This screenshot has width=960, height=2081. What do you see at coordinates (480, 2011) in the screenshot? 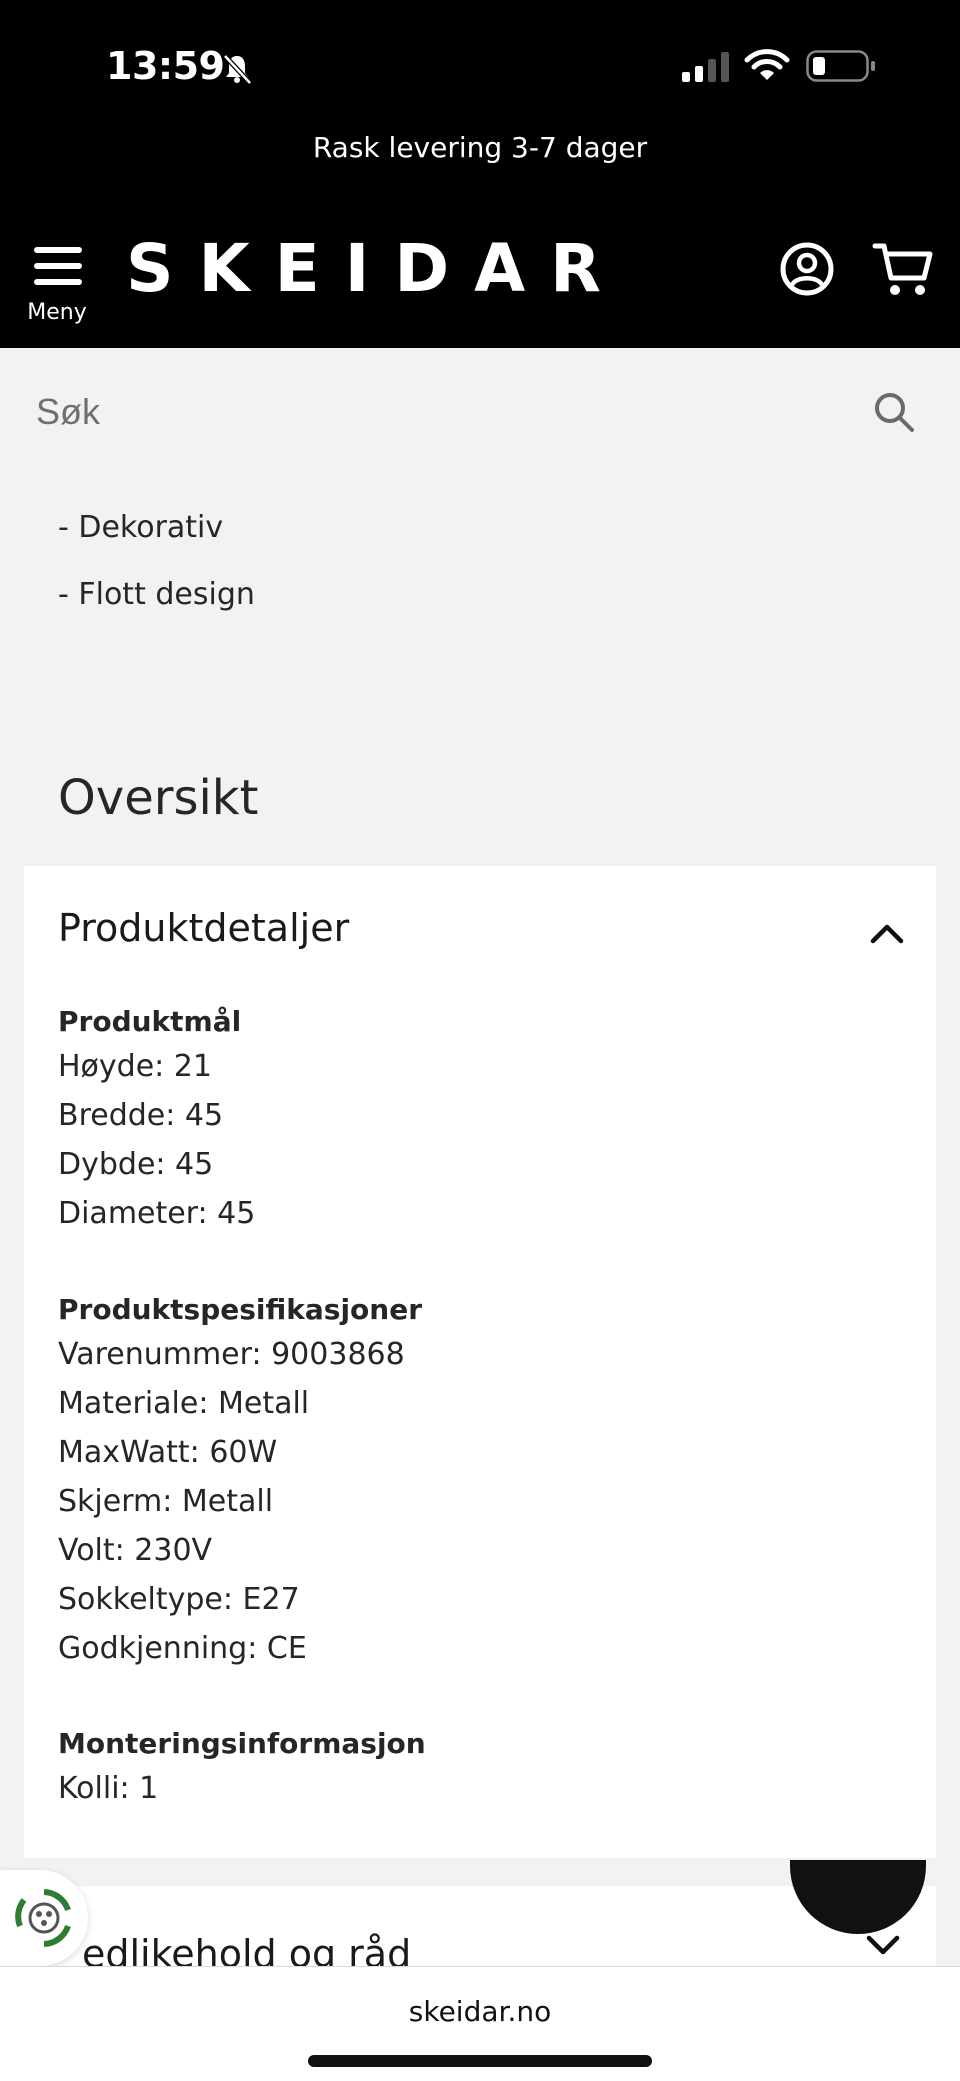
I see `address-bar: skeidar.no` at bounding box center [480, 2011].